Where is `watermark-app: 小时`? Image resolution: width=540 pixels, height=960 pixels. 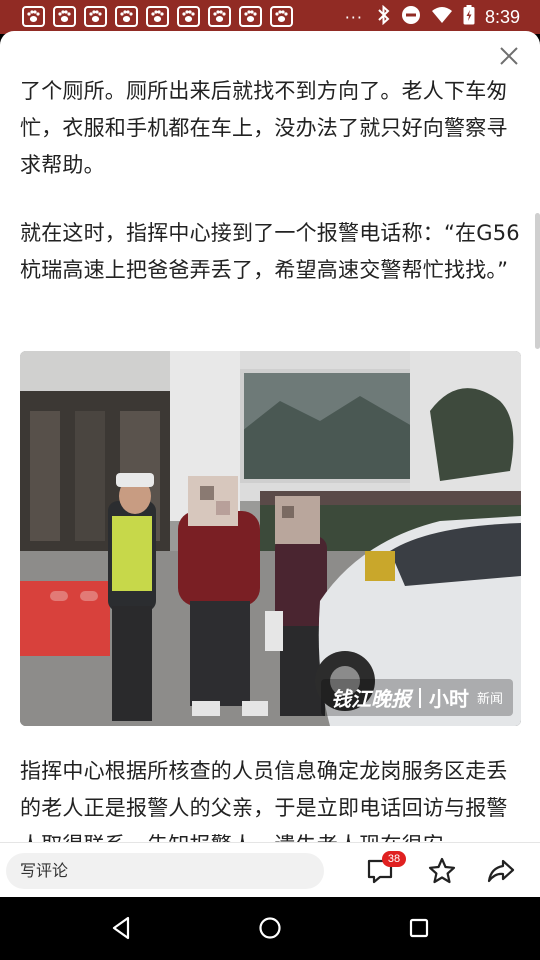 watermark-app: 小时 is located at coordinates (448, 699).